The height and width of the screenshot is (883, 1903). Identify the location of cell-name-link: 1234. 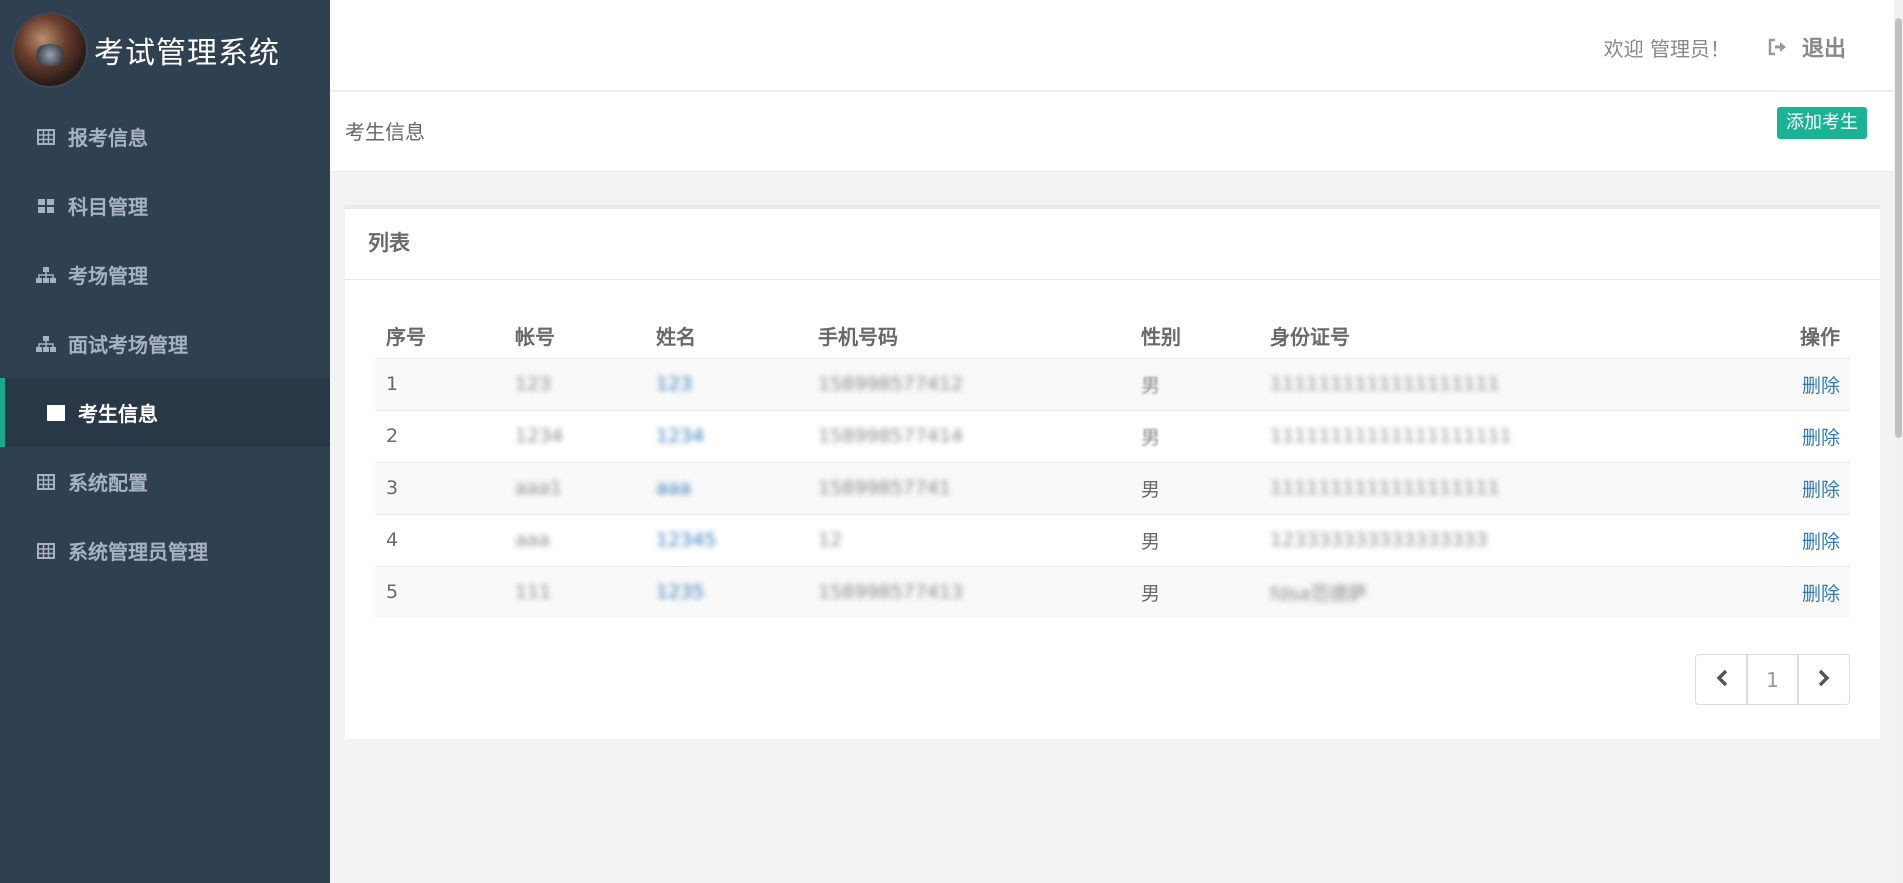
(726, 435).